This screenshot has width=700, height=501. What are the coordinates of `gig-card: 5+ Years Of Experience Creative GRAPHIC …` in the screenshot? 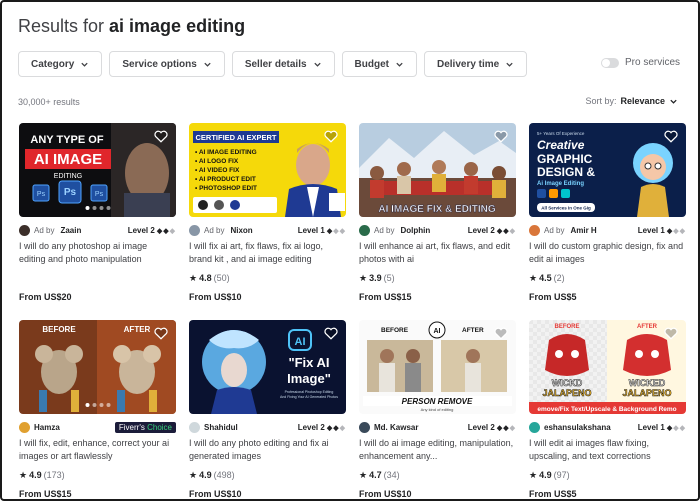 It's located at (607, 212).